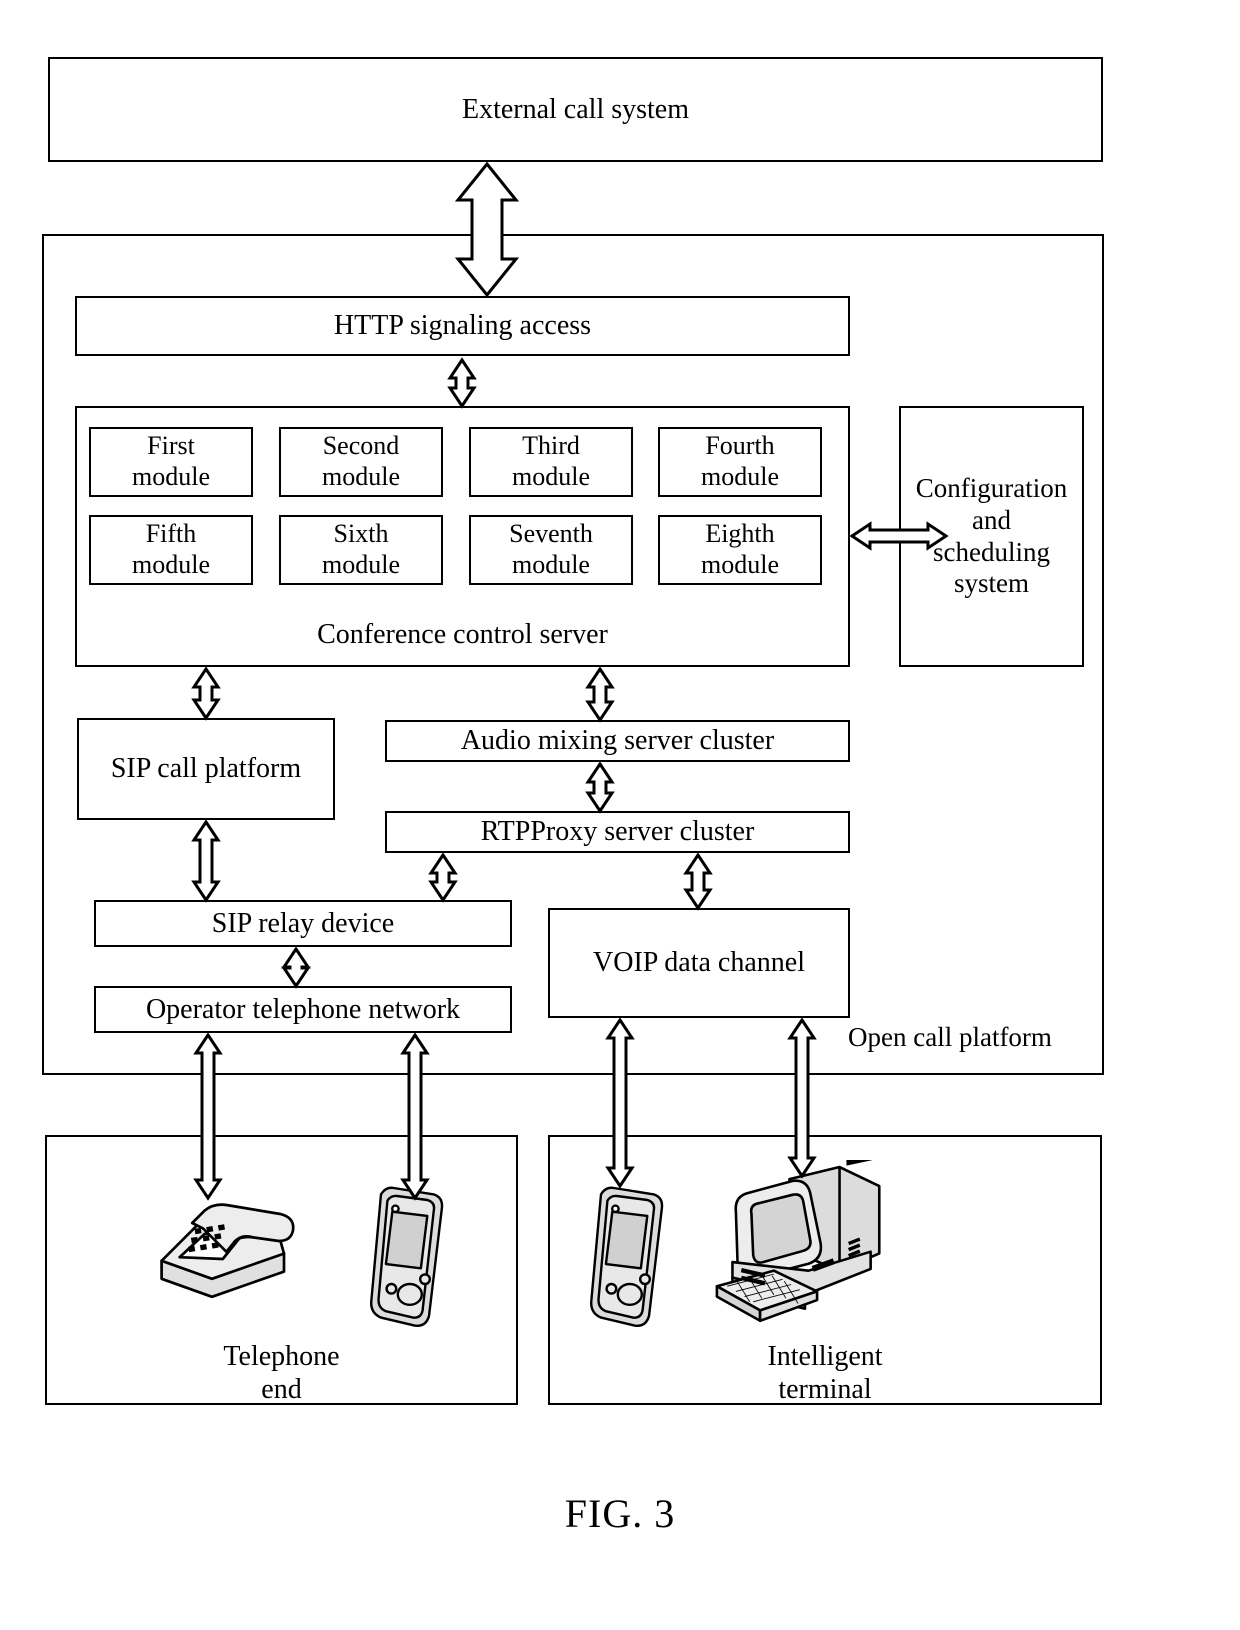  I want to click on sip-relay-device-box: SIP relay device, so click(303, 923).